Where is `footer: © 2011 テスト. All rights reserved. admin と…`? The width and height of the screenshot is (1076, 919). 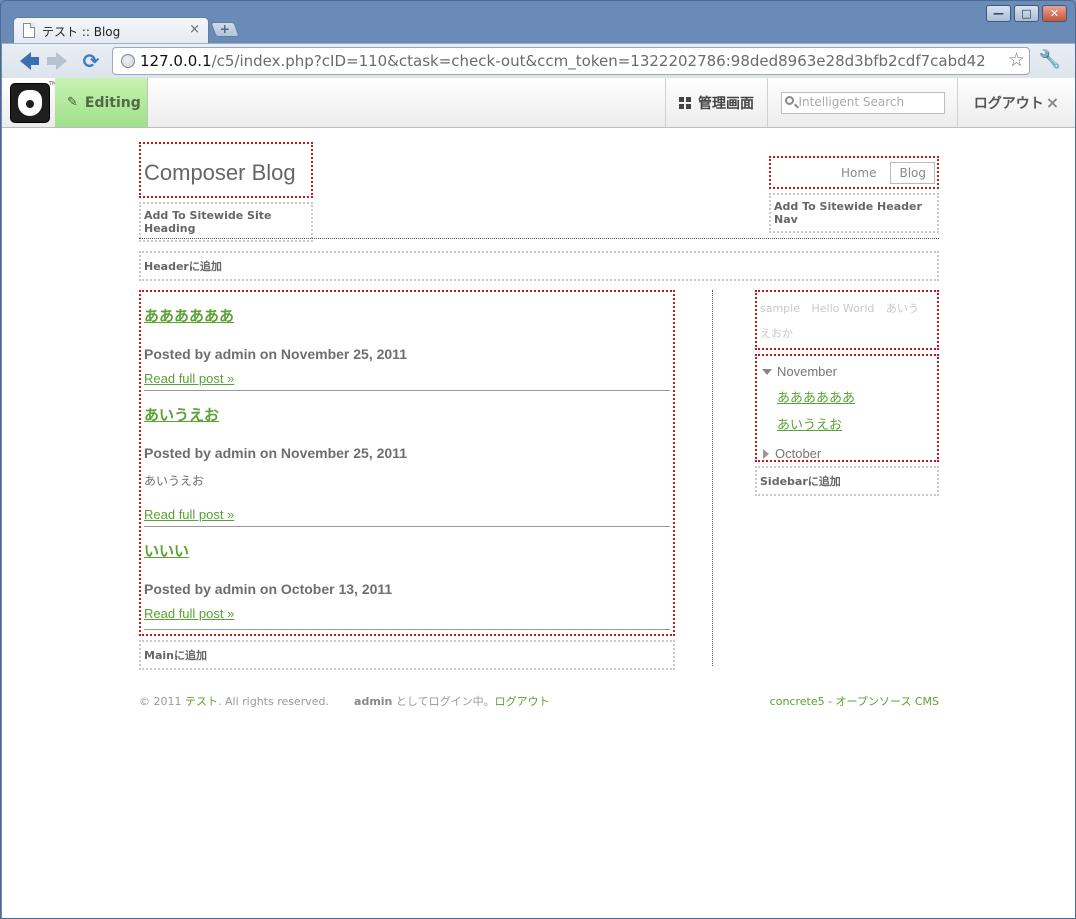
footer: © 2011 テスト. All rights reserved. admin と… is located at coordinates (539, 701).